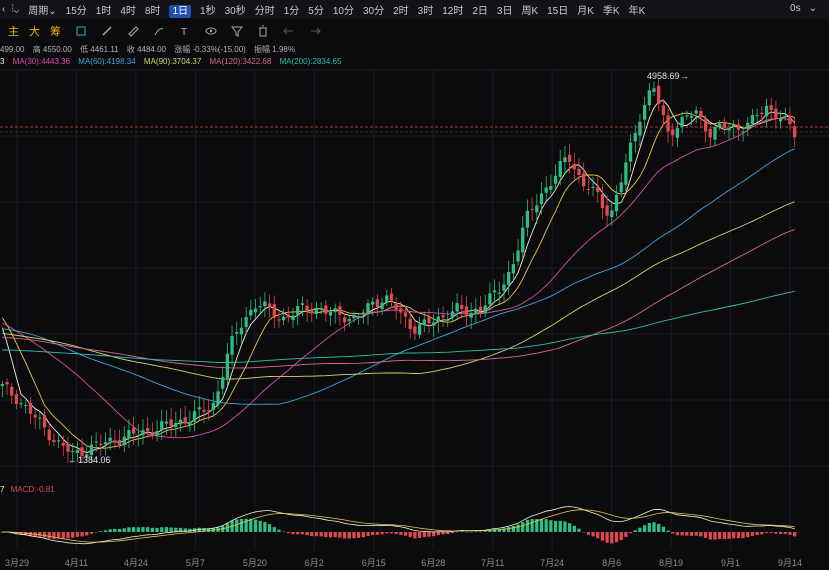 Image resolution: width=829 pixels, height=570 pixels. I want to click on interval-0: 15分, so click(76, 11).